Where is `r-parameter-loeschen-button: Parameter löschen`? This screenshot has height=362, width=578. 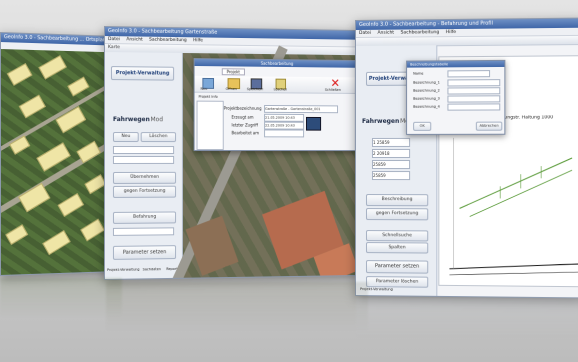
r-parameter-loeschen-button: Parameter löschen is located at coordinates (397, 282).